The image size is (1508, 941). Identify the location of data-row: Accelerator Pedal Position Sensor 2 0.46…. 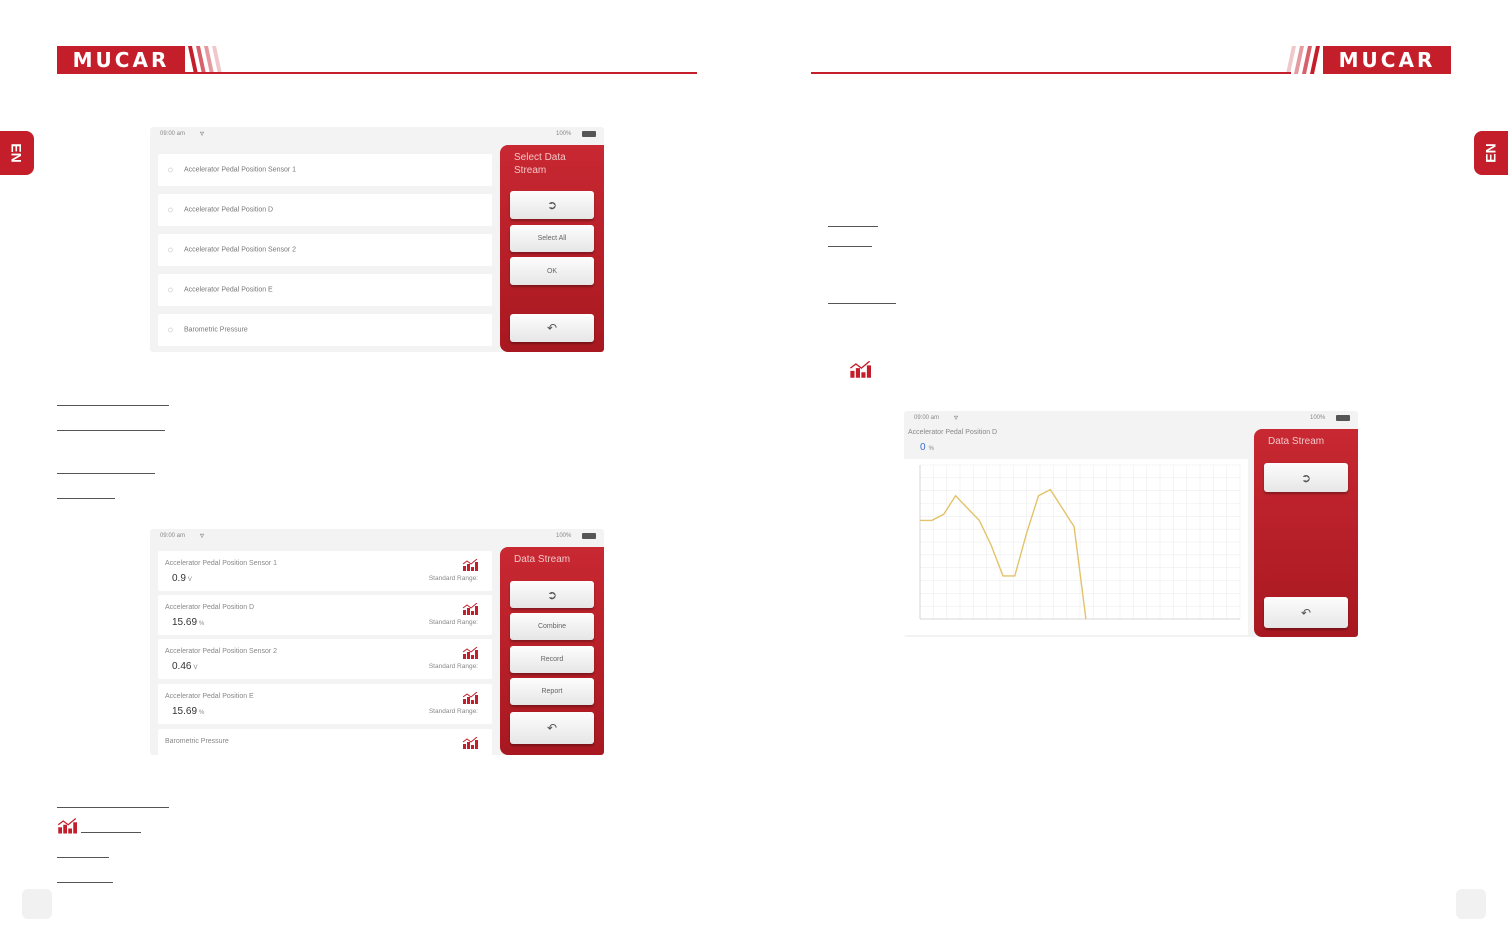
(325, 659).